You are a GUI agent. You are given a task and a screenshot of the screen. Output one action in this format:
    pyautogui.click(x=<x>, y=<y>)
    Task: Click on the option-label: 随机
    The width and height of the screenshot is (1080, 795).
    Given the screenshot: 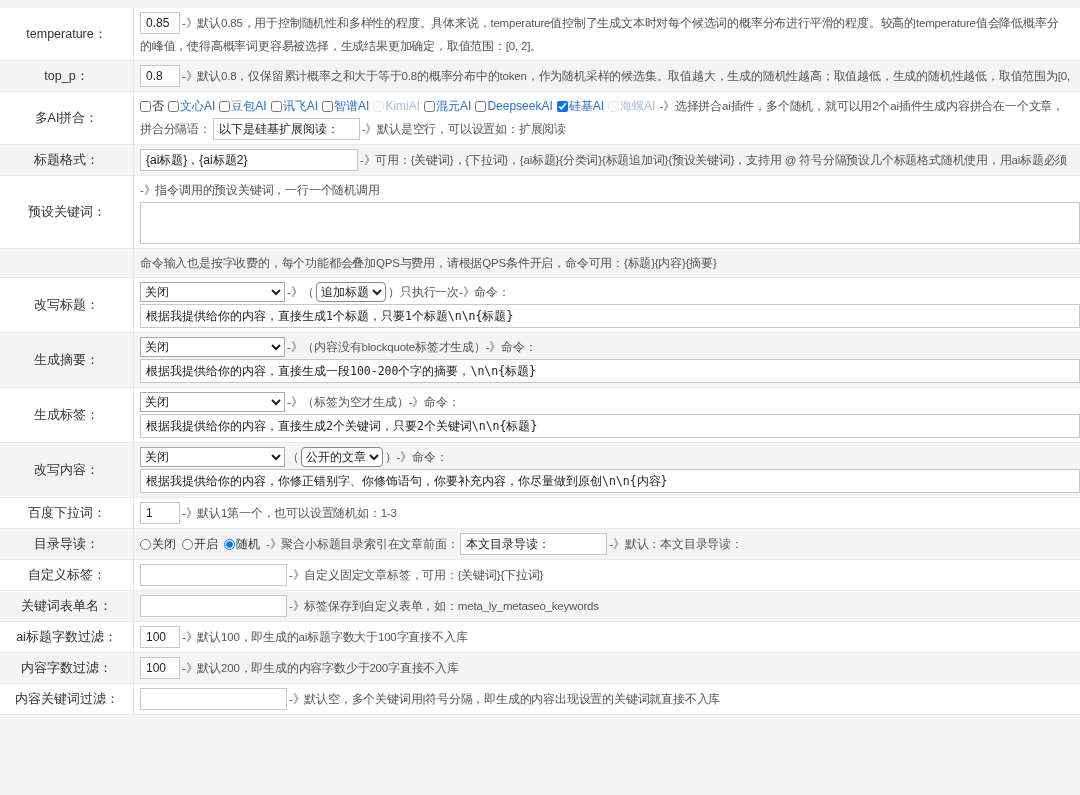 What is the action you would take?
    pyautogui.click(x=248, y=544)
    